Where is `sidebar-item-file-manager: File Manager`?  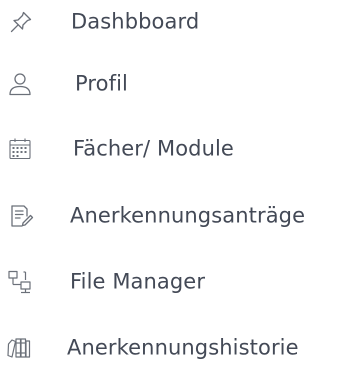
sidebar-item-file-manager: File Manager is located at coordinates (175, 282).